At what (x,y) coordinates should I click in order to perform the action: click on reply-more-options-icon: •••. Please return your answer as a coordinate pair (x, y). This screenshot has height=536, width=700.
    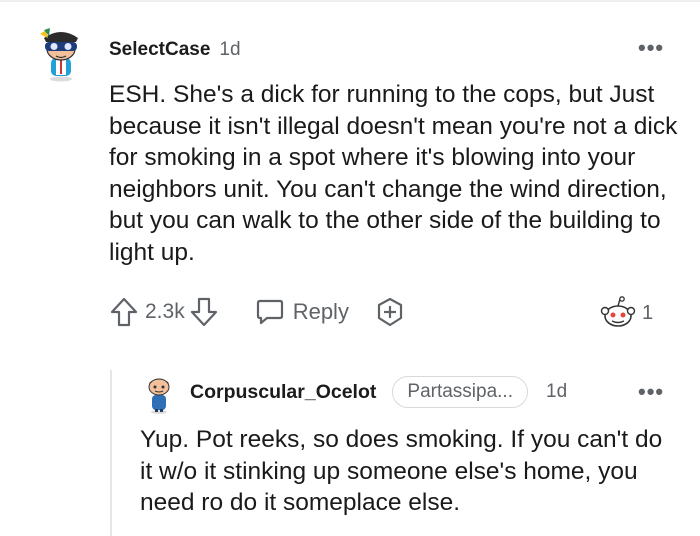
    Looking at the image, I should click on (651, 392).